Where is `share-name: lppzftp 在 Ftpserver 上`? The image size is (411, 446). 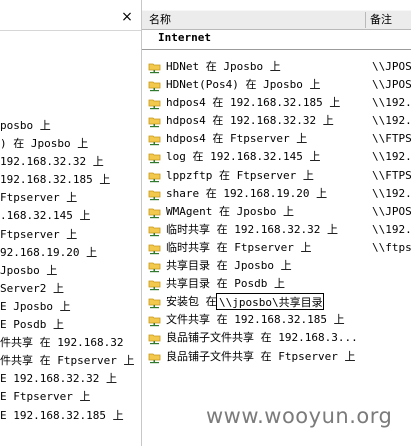
share-name: lppzftp 在 Ftpserver 上 is located at coordinates (240, 175).